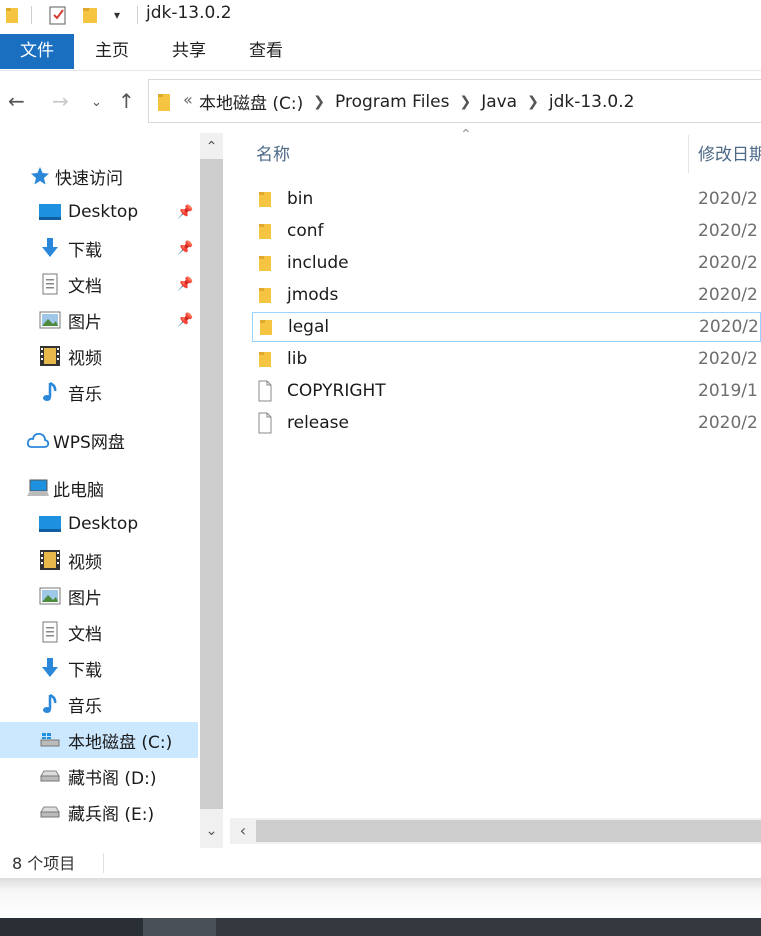 The height and width of the screenshot is (936, 761). What do you see at coordinates (266, 51) in the screenshot?
I see `tab-view: 查看` at bounding box center [266, 51].